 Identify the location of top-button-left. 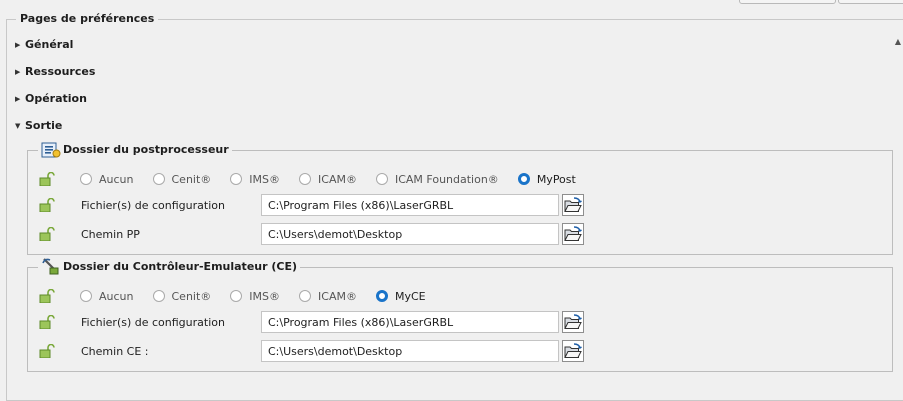
(787, 2).